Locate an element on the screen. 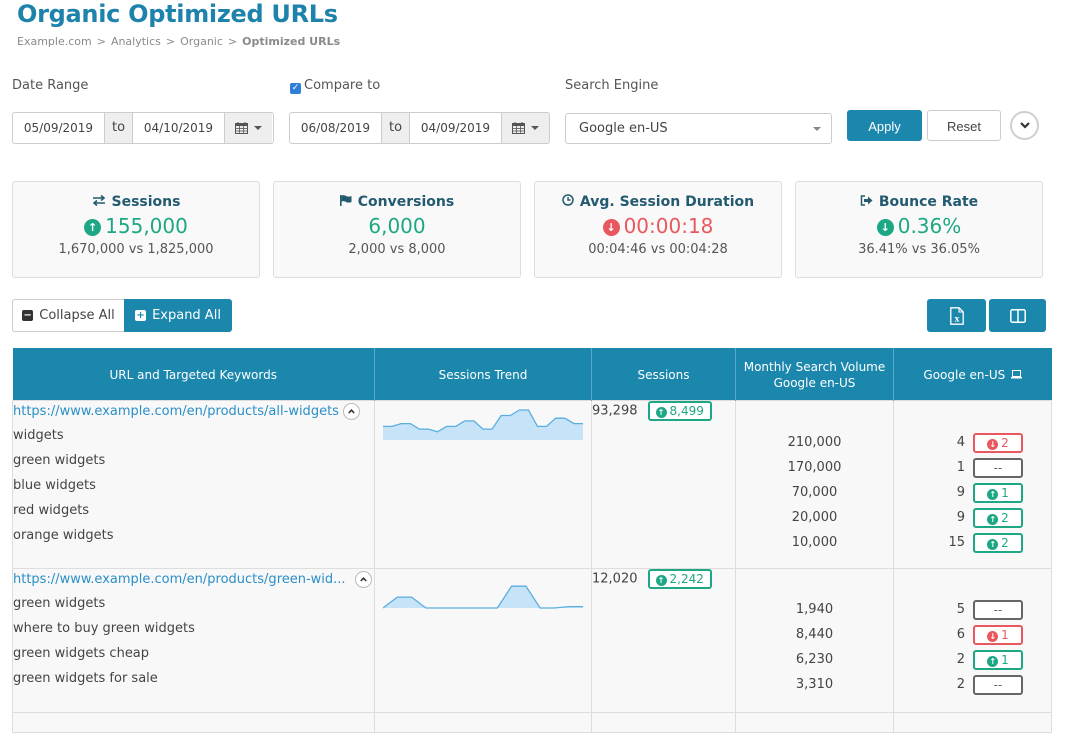 Image resolution: width=1065 pixels, height=733 pixels. excel-export-icon: x is located at coordinates (956, 315).